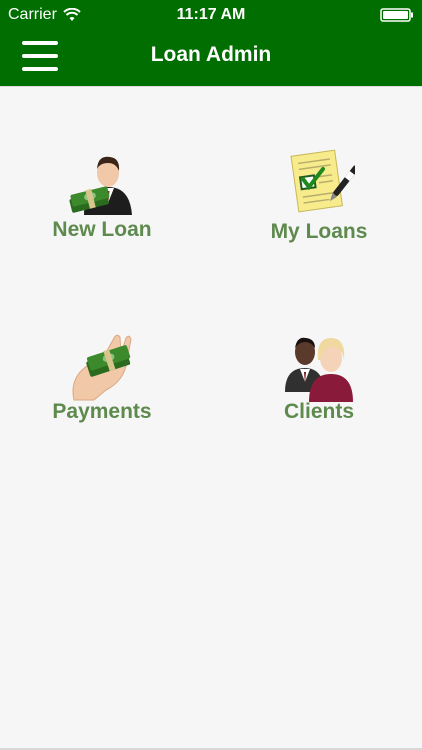 The width and height of the screenshot is (422, 750). Describe the element at coordinates (396, 15) in the screenshot. I see `battery-icon` at that location.